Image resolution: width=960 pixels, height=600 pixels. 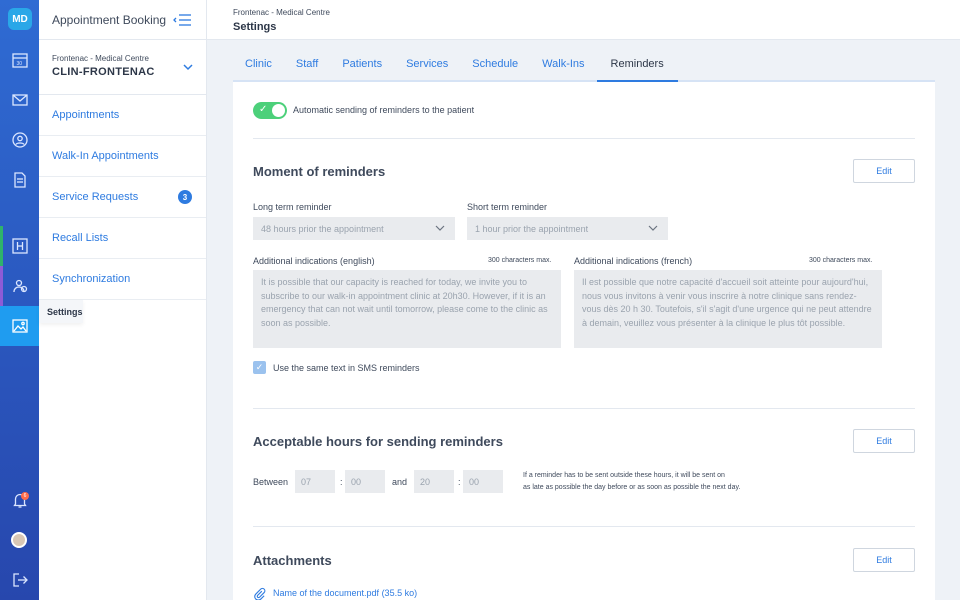 I want to click on breadcrumb: Frontenac - Medical Centre, so click(x=596, y=12).